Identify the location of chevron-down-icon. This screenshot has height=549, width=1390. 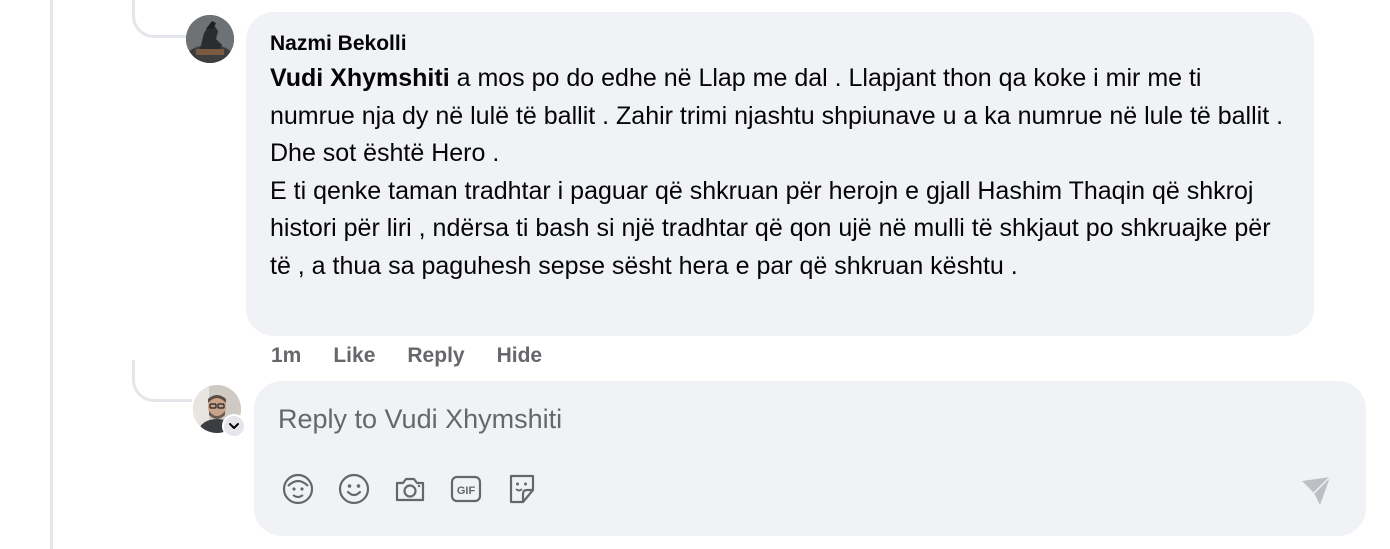
(234, 426).